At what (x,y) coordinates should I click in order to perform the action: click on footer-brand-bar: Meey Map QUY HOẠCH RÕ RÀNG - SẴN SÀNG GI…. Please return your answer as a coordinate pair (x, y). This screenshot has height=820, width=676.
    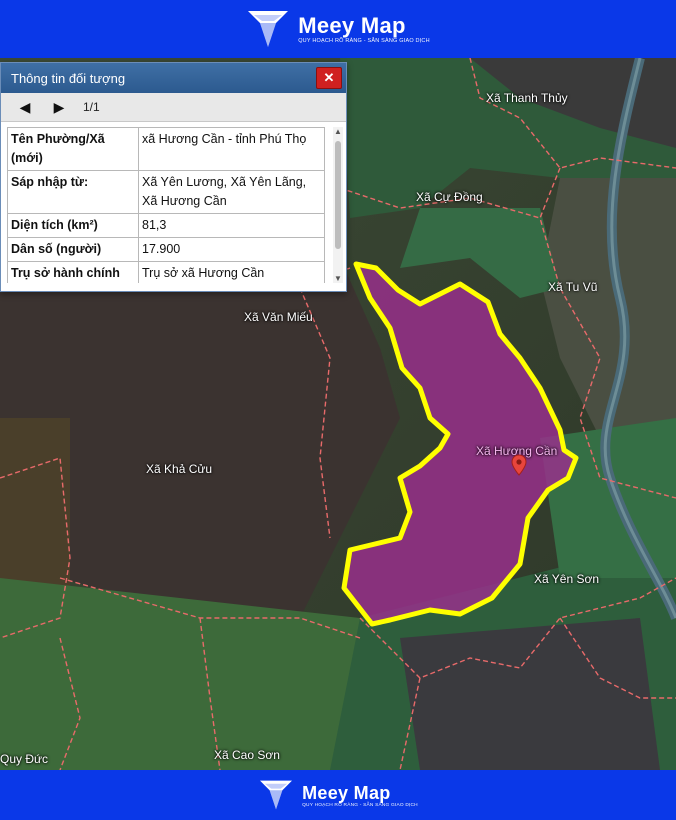
    Looking at the image, I should click on (338, 795).